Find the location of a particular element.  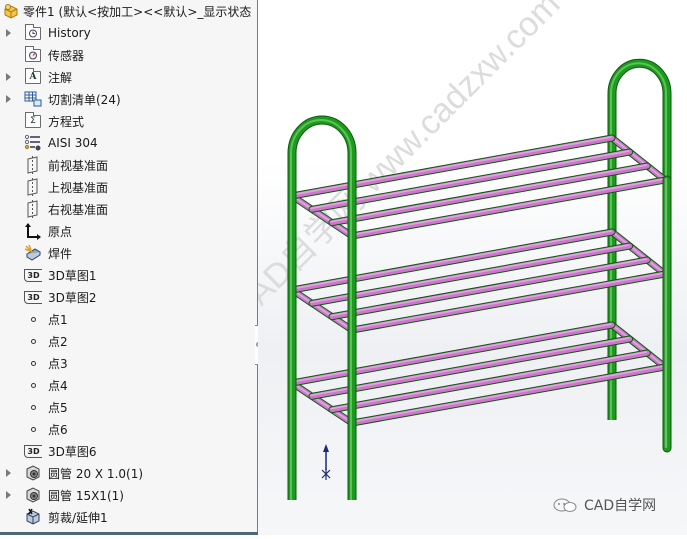

tree-item: History is located at coordinates (128, 33).